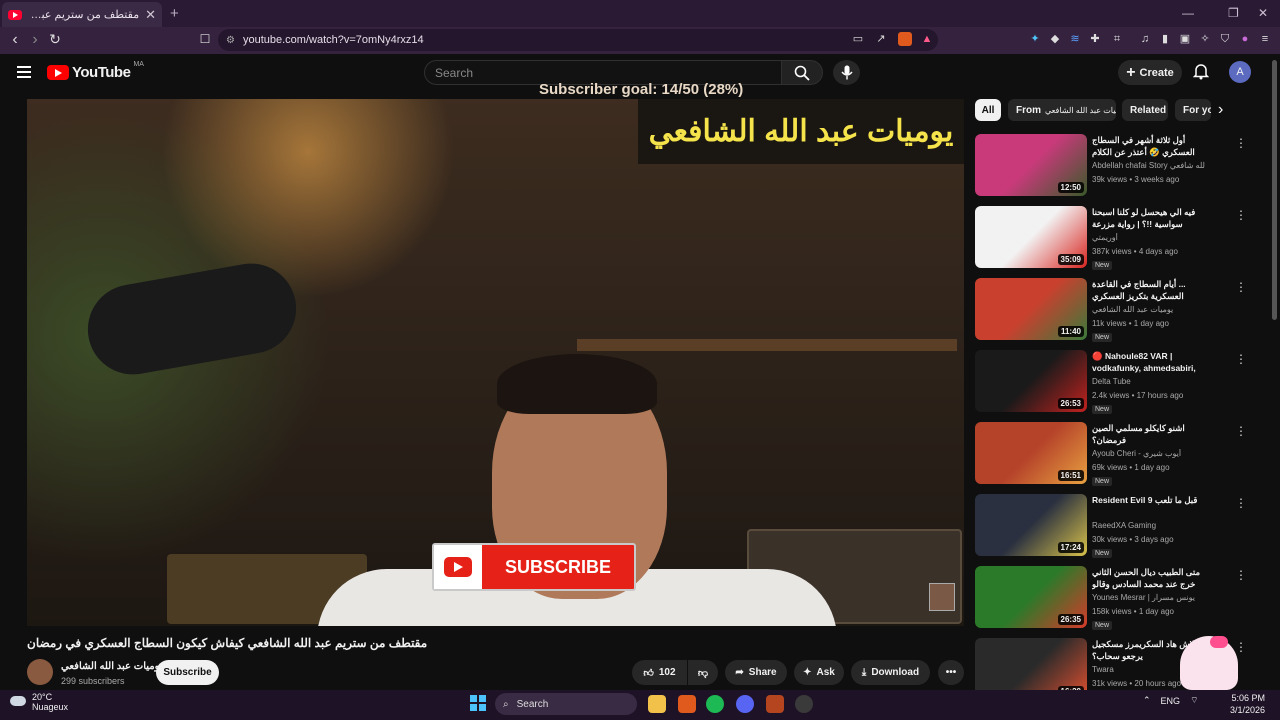  What do you see at coordinates (1031, 453) in the screenshot?
I see `recommendation-thumbnail: 16:51` at bounding box center [1031, 453].